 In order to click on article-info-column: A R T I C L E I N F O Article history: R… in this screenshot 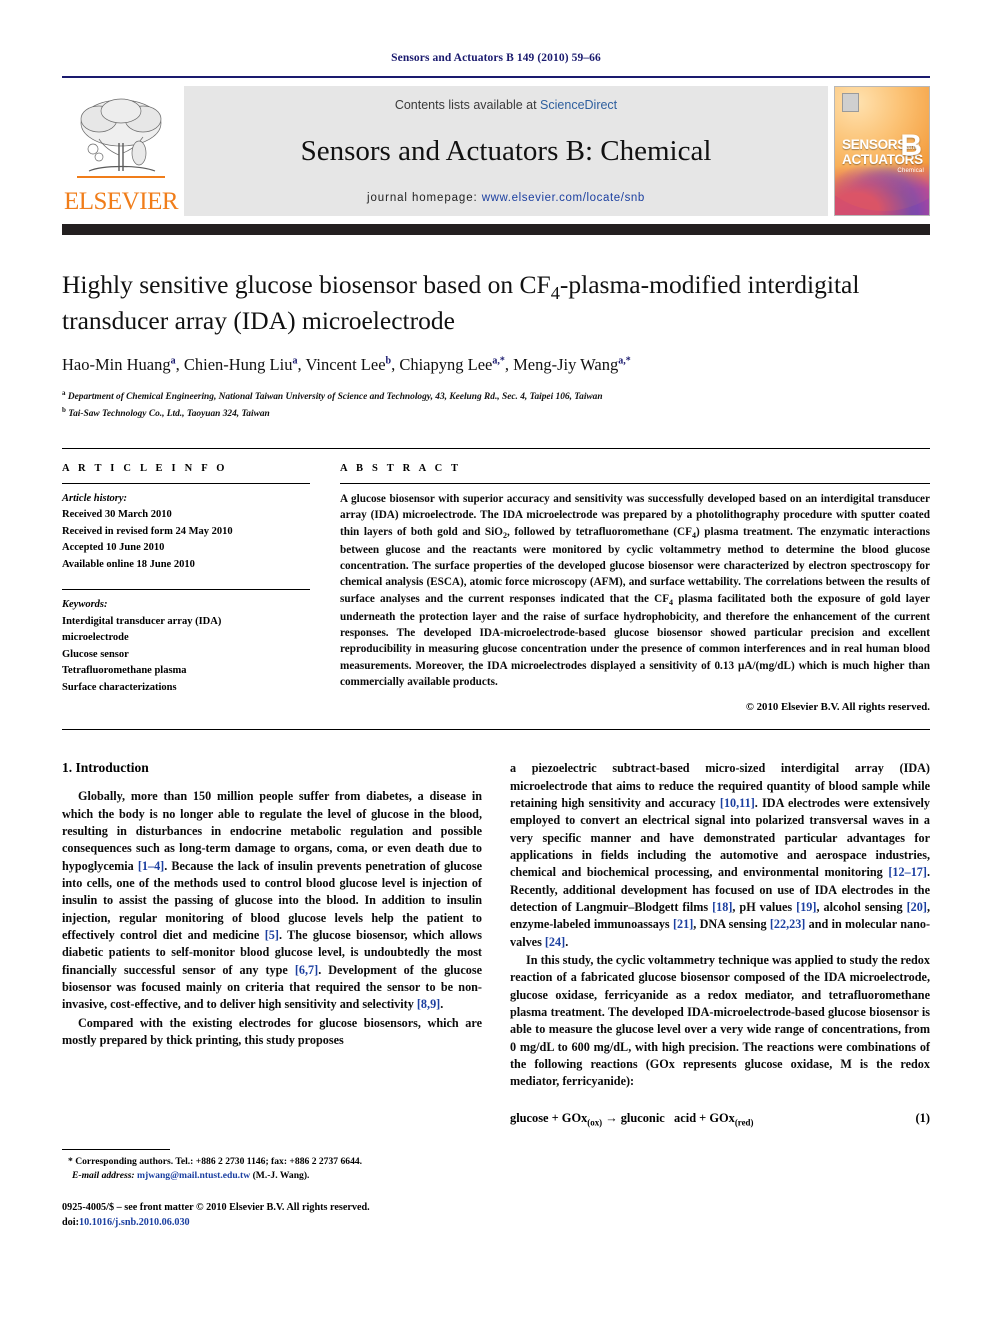, I will do `click(186, 588)`.